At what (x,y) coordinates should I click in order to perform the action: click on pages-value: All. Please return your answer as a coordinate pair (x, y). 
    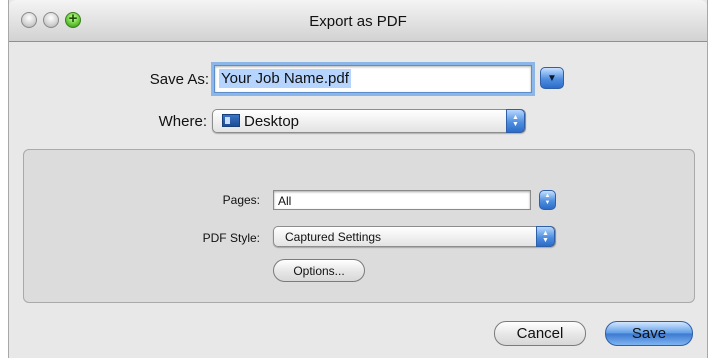
    Looking at the image, I should click on (285, 201).